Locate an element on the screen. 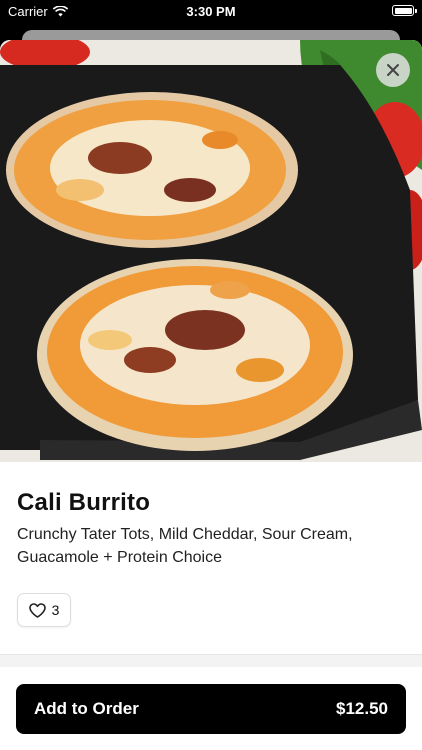 The image size is (422, 750). section-divider is located at coordinates (211, 660).